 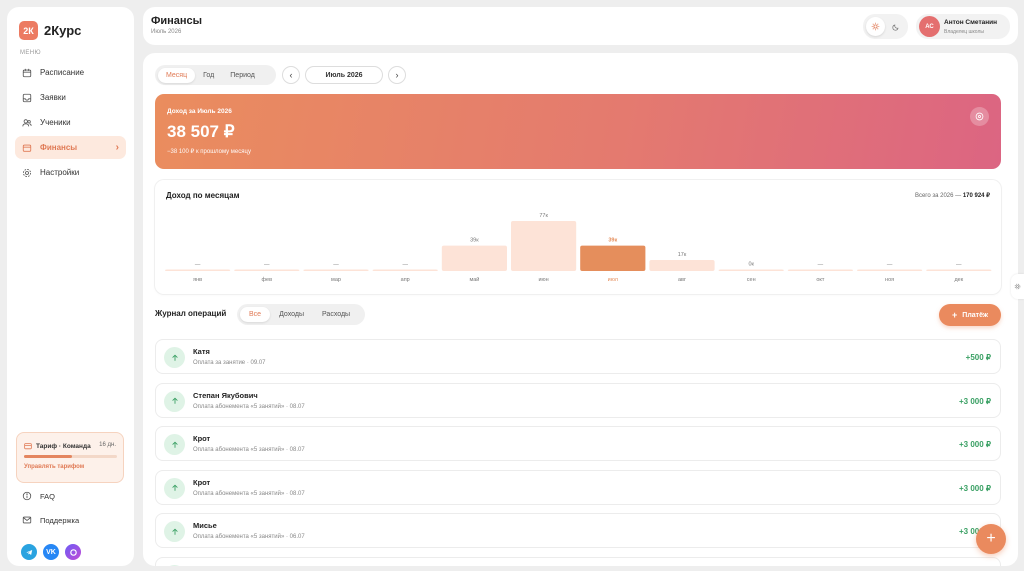 What do you see at coordinates (242, 75) in the screenshot?
I see `tab-period: Период` at bounding box center [242, 75].